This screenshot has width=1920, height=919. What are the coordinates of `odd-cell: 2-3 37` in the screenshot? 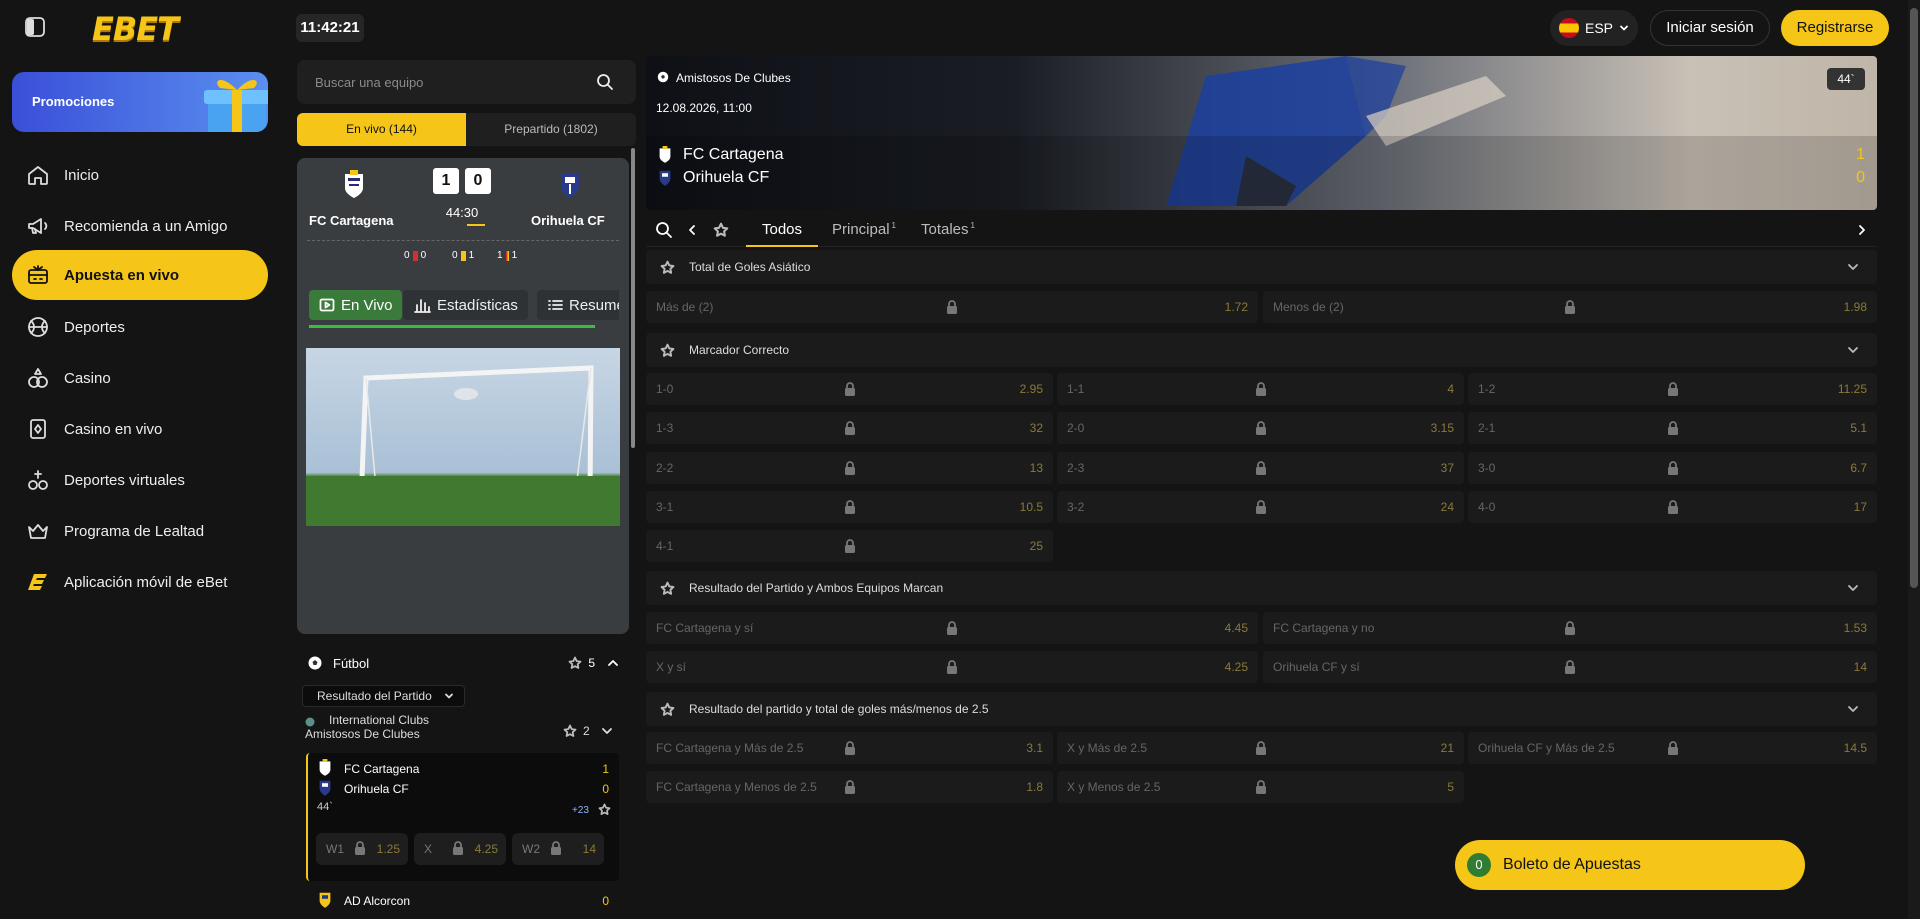 It's located at (1260, 468).